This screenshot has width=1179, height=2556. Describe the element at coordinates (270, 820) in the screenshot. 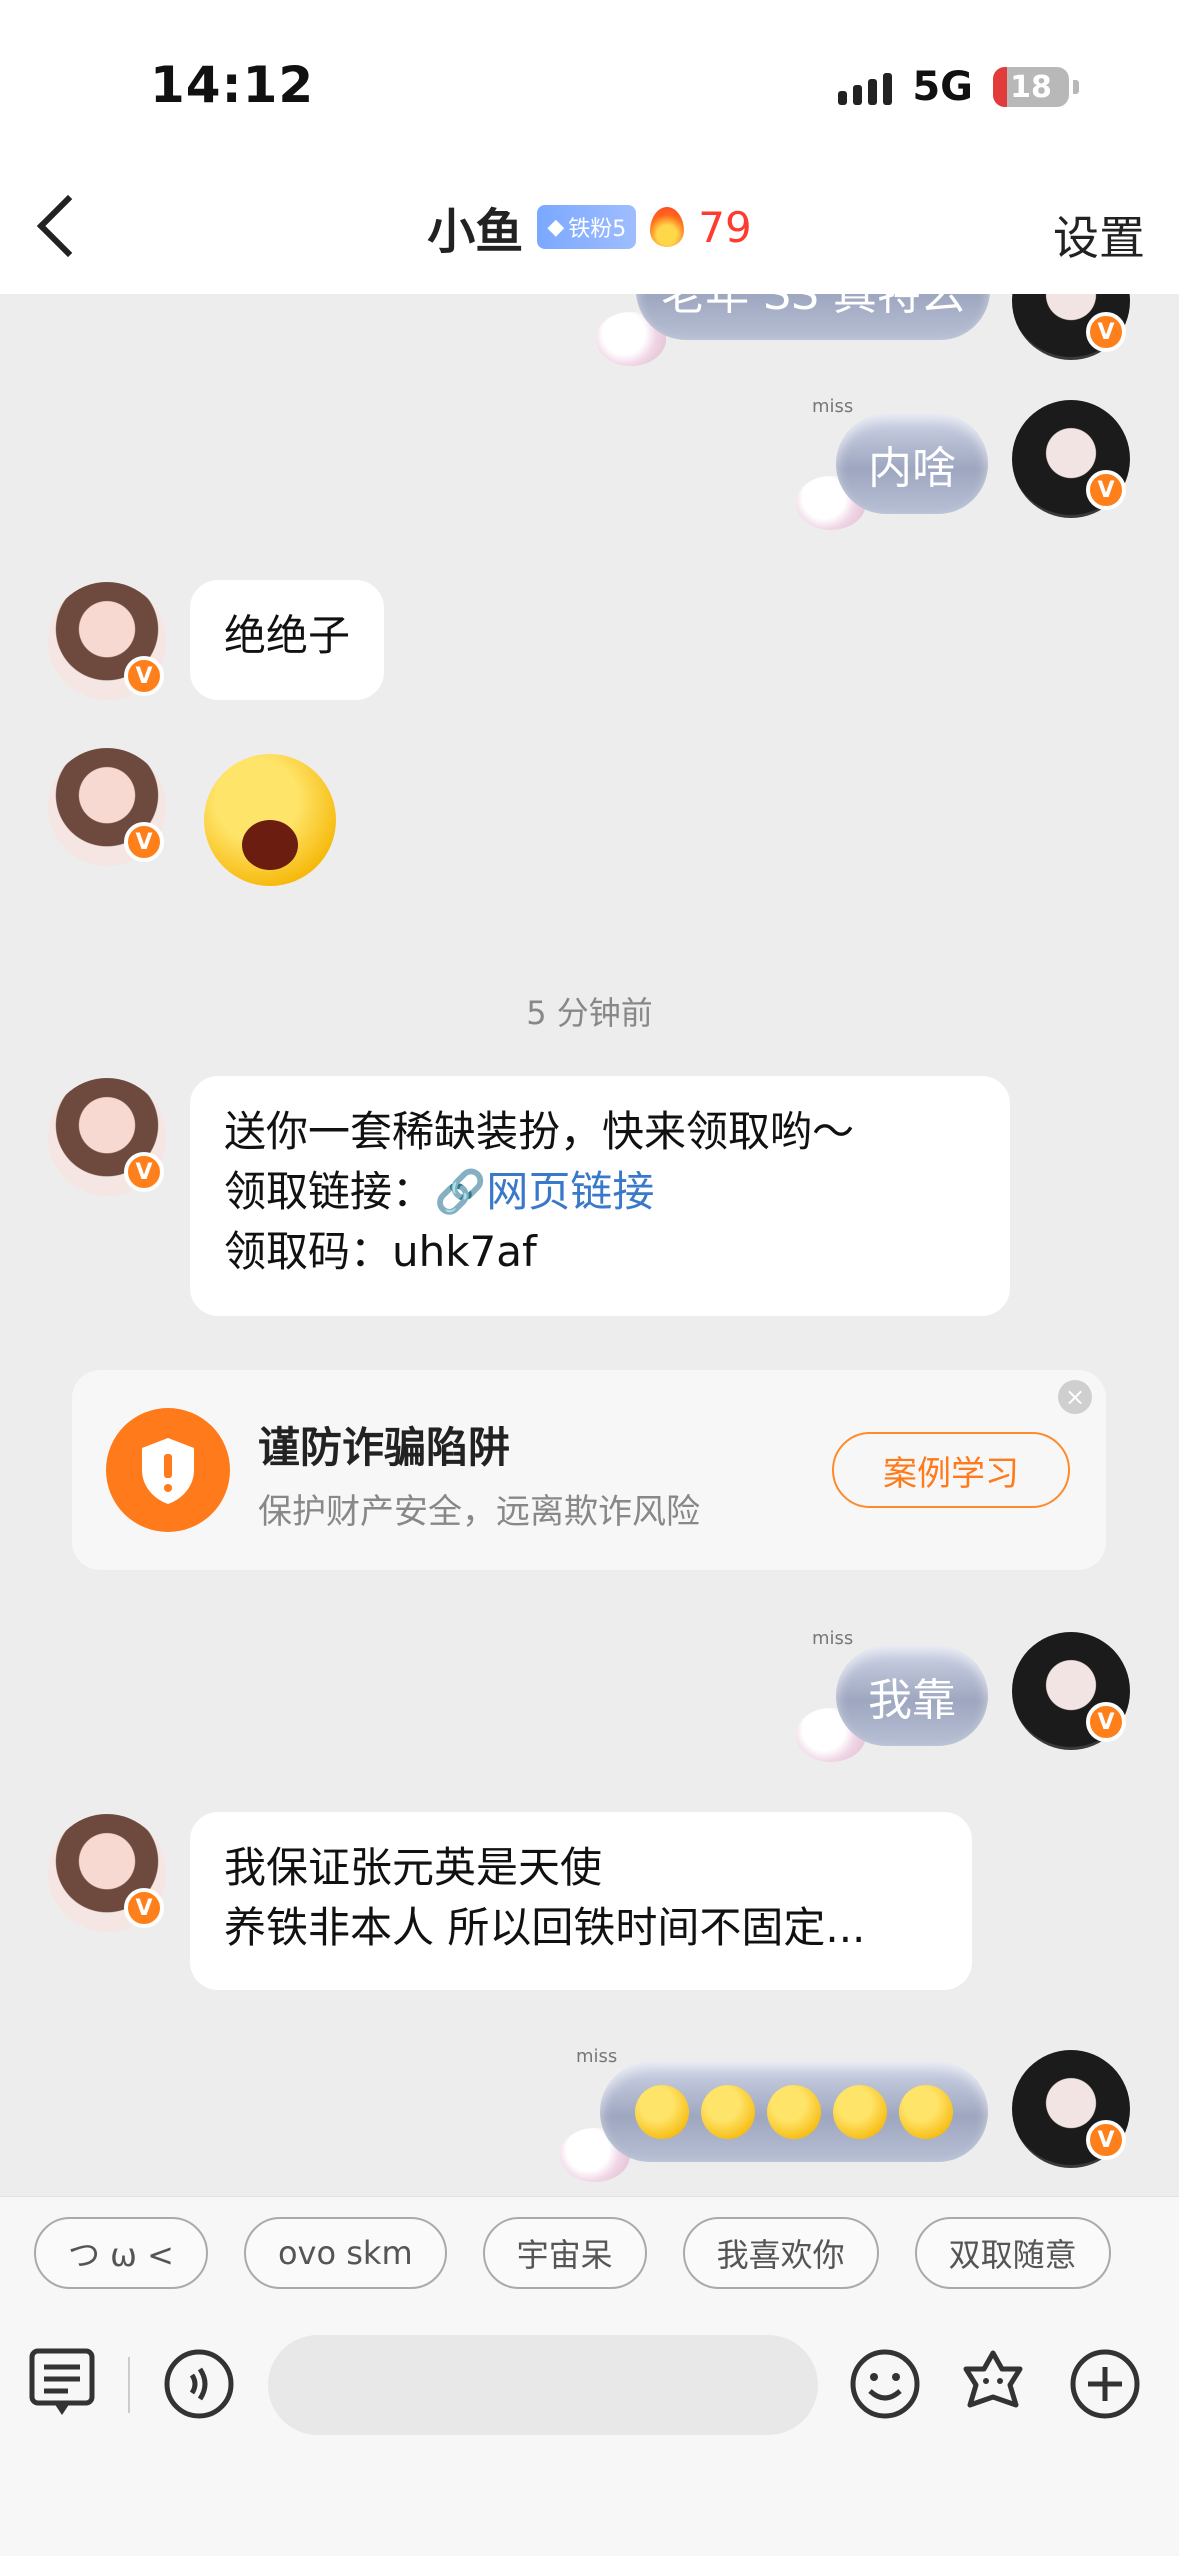

I see `angry-emoji-icon` at that location.